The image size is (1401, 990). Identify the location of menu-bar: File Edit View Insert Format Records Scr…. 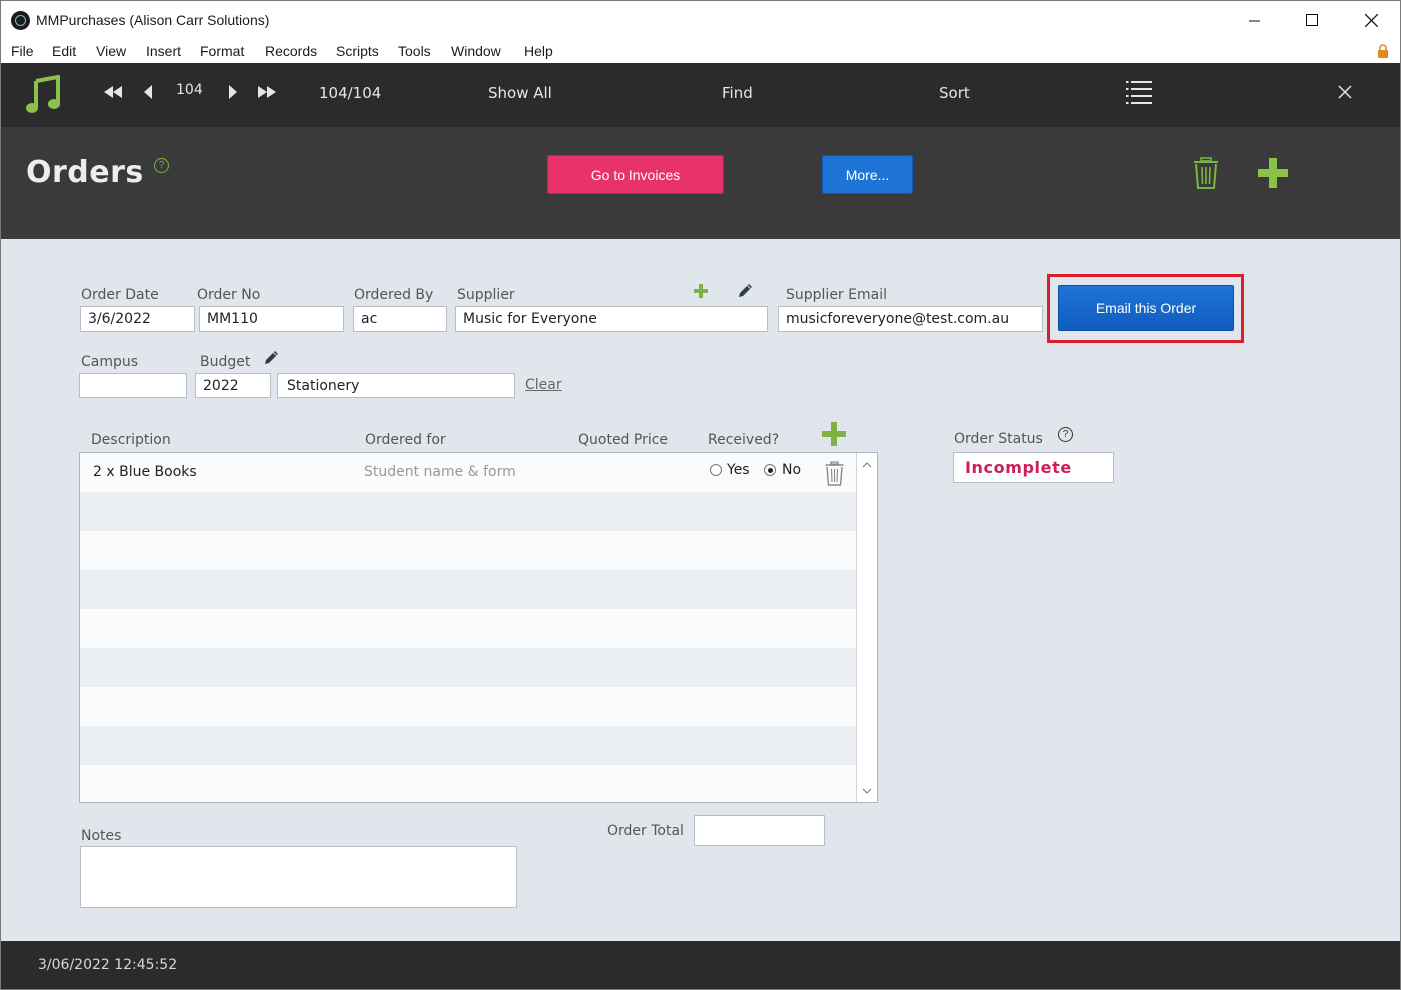
(700, 51).